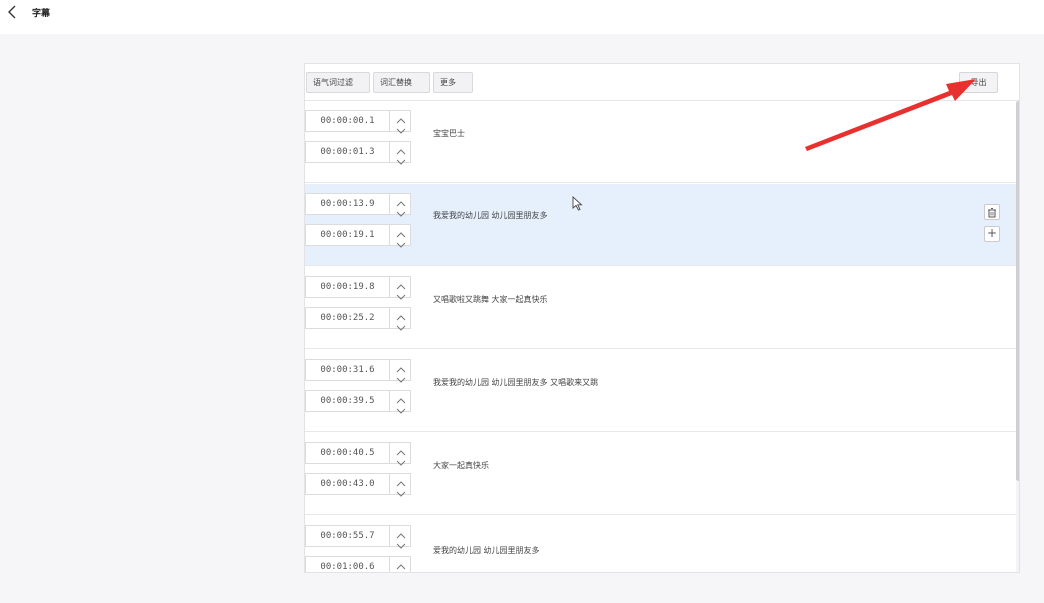 The height and width of the screenshot is (603, 1044). I want to click on start-time-field: 00:00:00.1, so click(358, 122).